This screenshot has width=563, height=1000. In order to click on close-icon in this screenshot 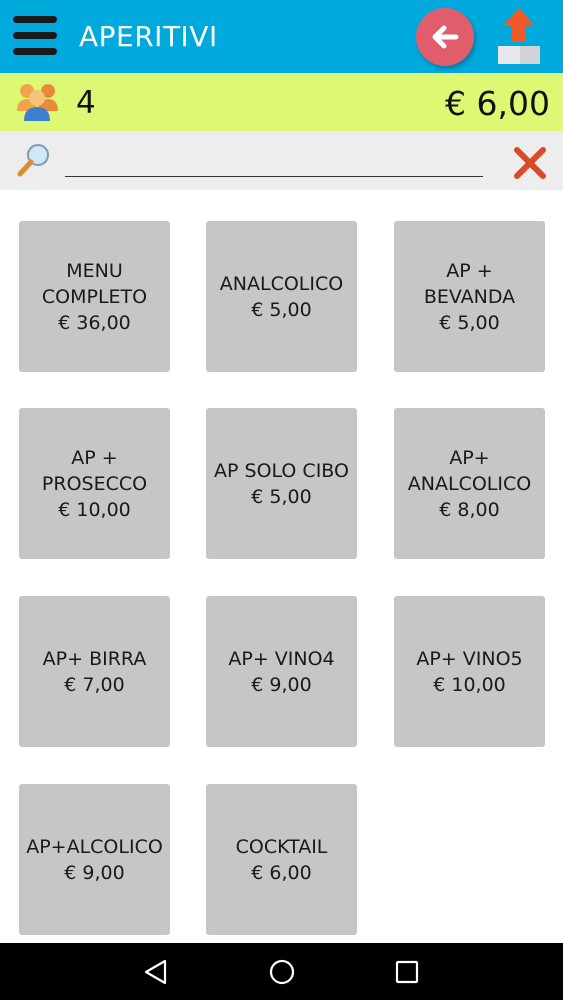, I will do `click(530, 163)`.